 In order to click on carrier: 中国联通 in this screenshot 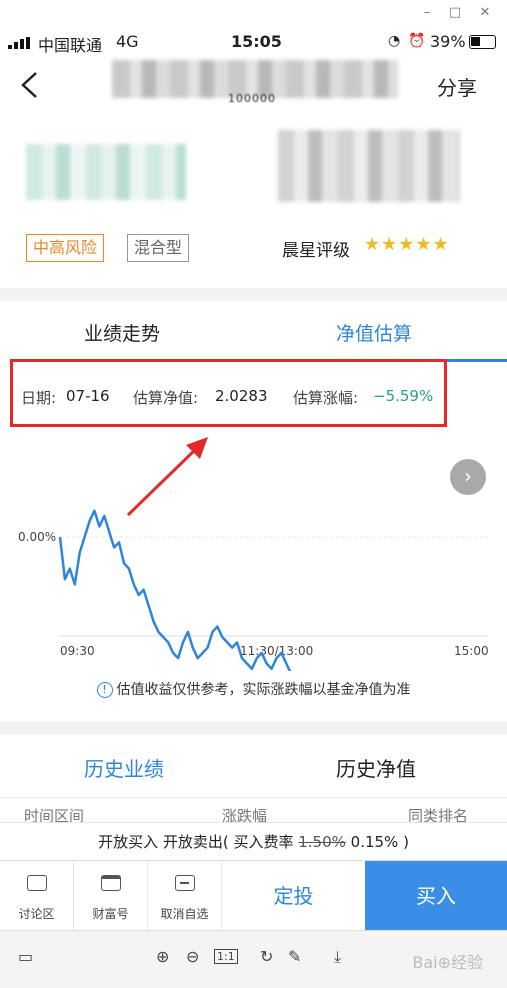, I will do `click(70, 45)`.